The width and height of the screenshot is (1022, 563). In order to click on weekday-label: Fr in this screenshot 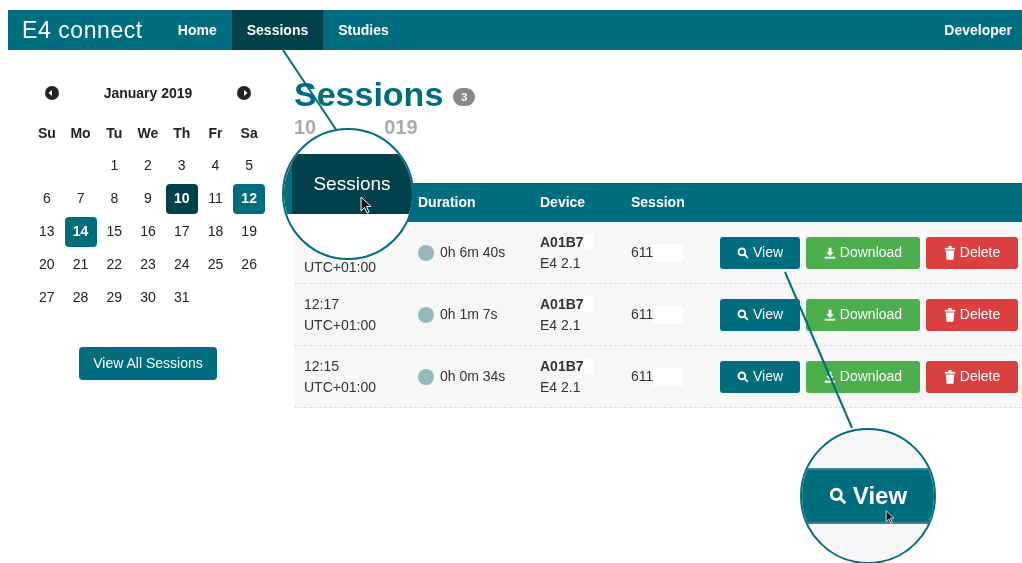, I will do `click(215, 133)`.